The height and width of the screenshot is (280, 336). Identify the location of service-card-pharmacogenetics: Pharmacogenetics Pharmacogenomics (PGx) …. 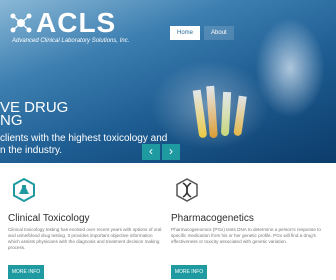
(253, 211).